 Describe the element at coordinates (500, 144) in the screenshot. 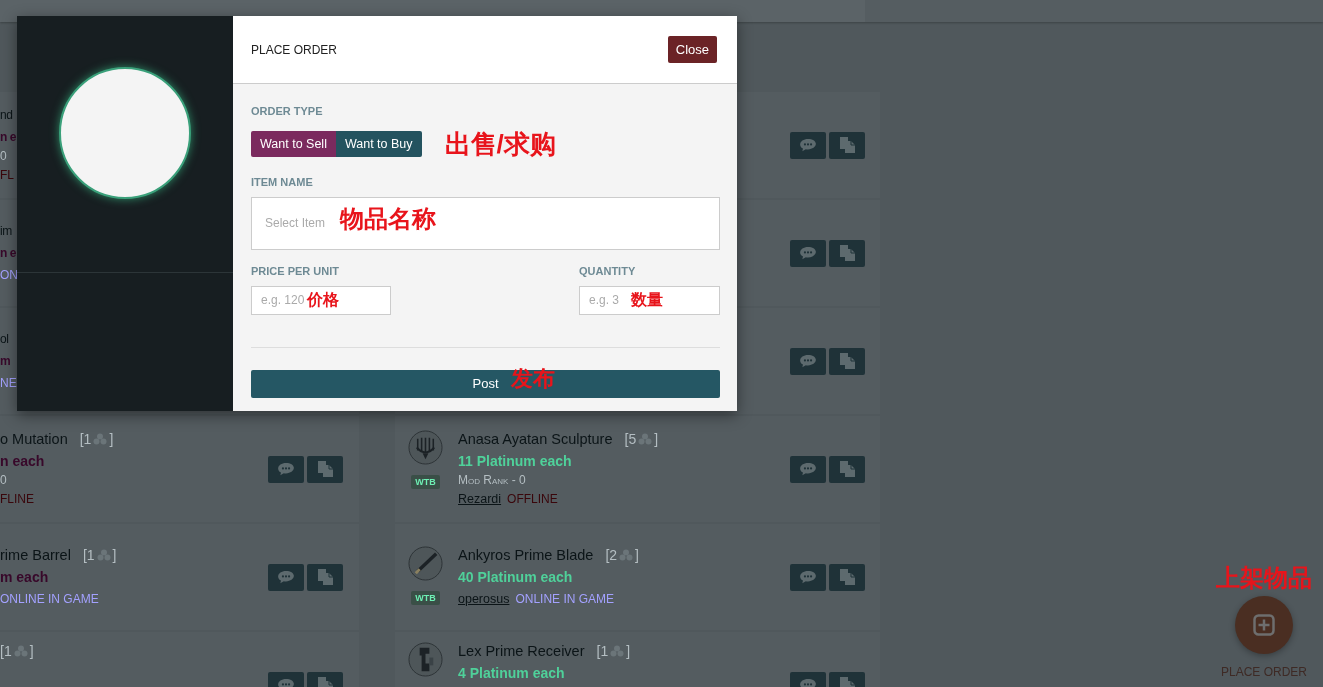

I see `annotation-text: 出售/求购` at that location.